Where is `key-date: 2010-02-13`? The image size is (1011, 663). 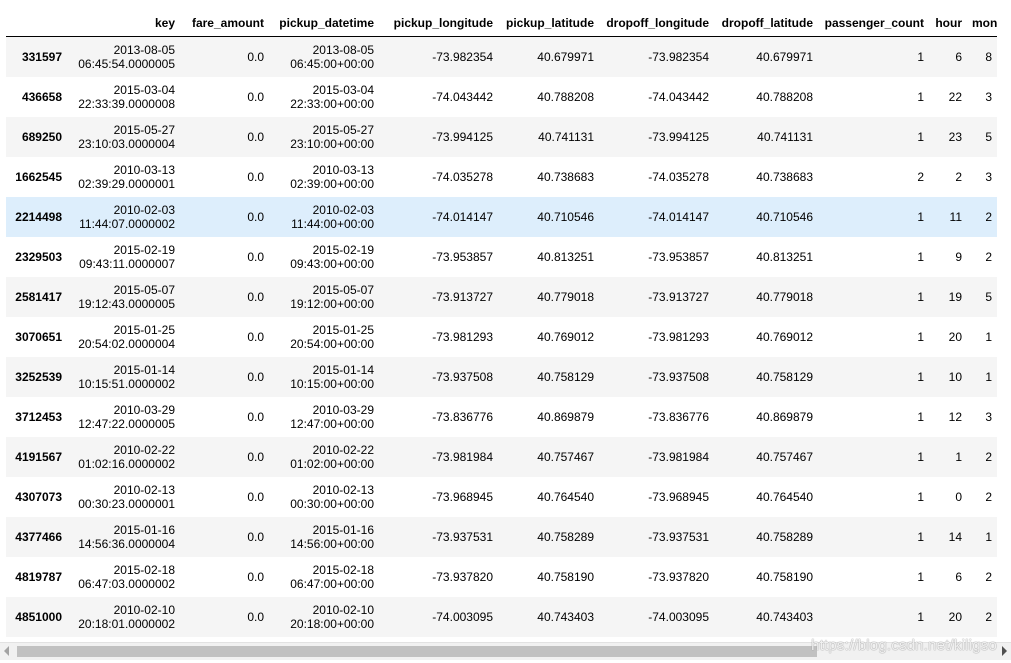
key-date: 2010-02-13 is located at coordinates (144, 490).